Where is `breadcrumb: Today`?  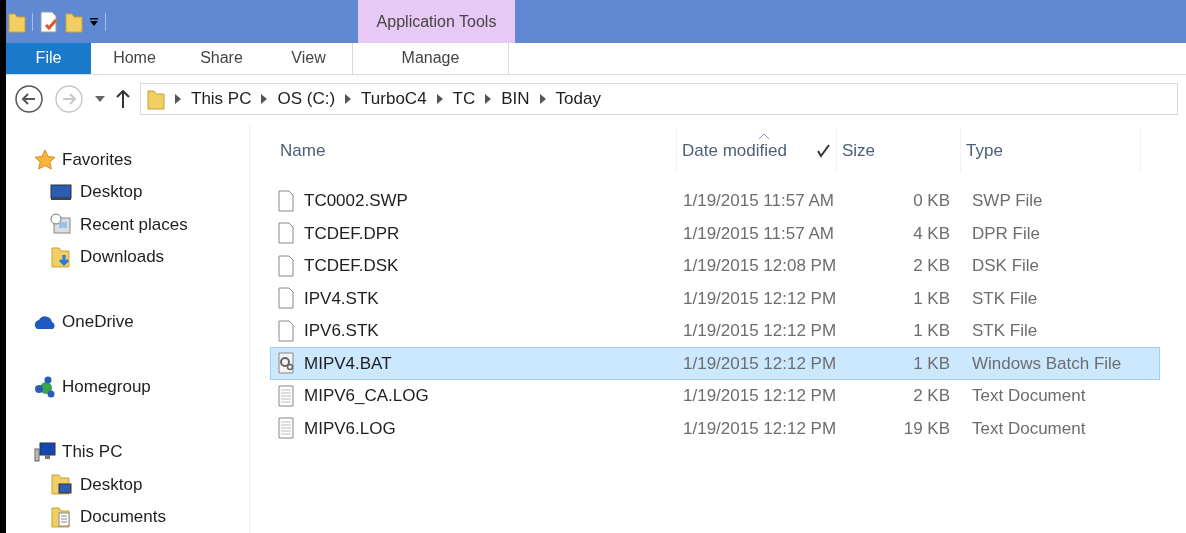
breadcrumb: Today is located at coordinates (578, 99).